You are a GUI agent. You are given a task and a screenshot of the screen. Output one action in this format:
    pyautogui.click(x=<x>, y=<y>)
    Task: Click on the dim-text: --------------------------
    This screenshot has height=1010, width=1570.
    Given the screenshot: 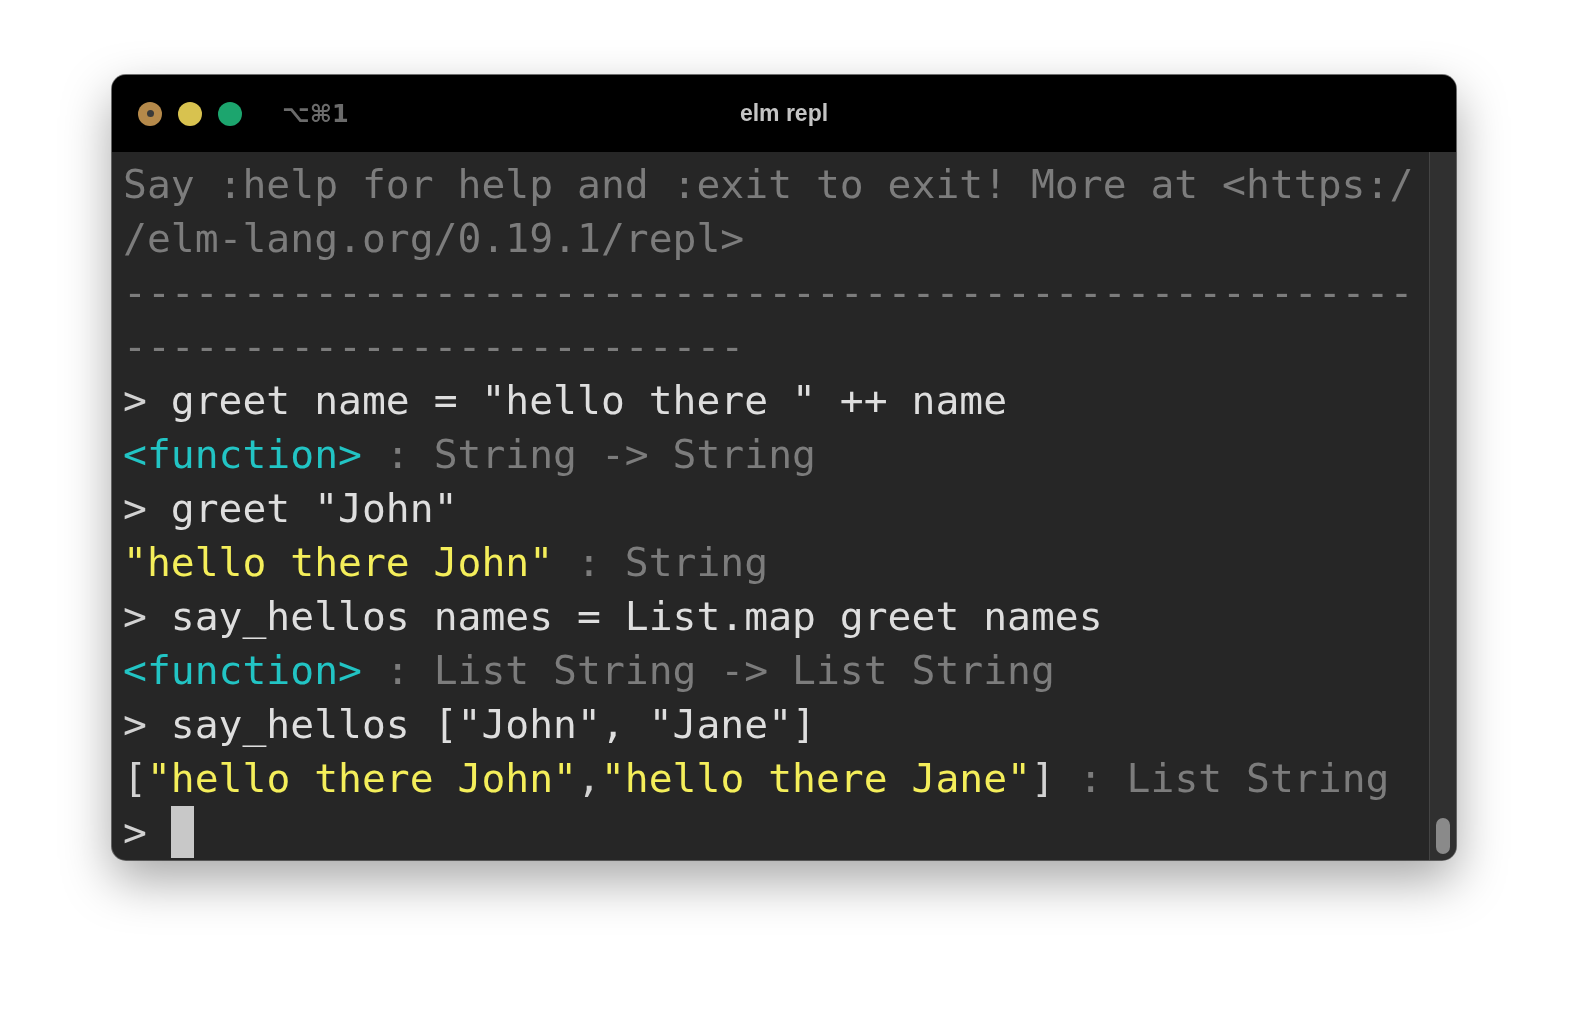 What is the action you would take?
    pyautogui.click(x=434, y=346)
    